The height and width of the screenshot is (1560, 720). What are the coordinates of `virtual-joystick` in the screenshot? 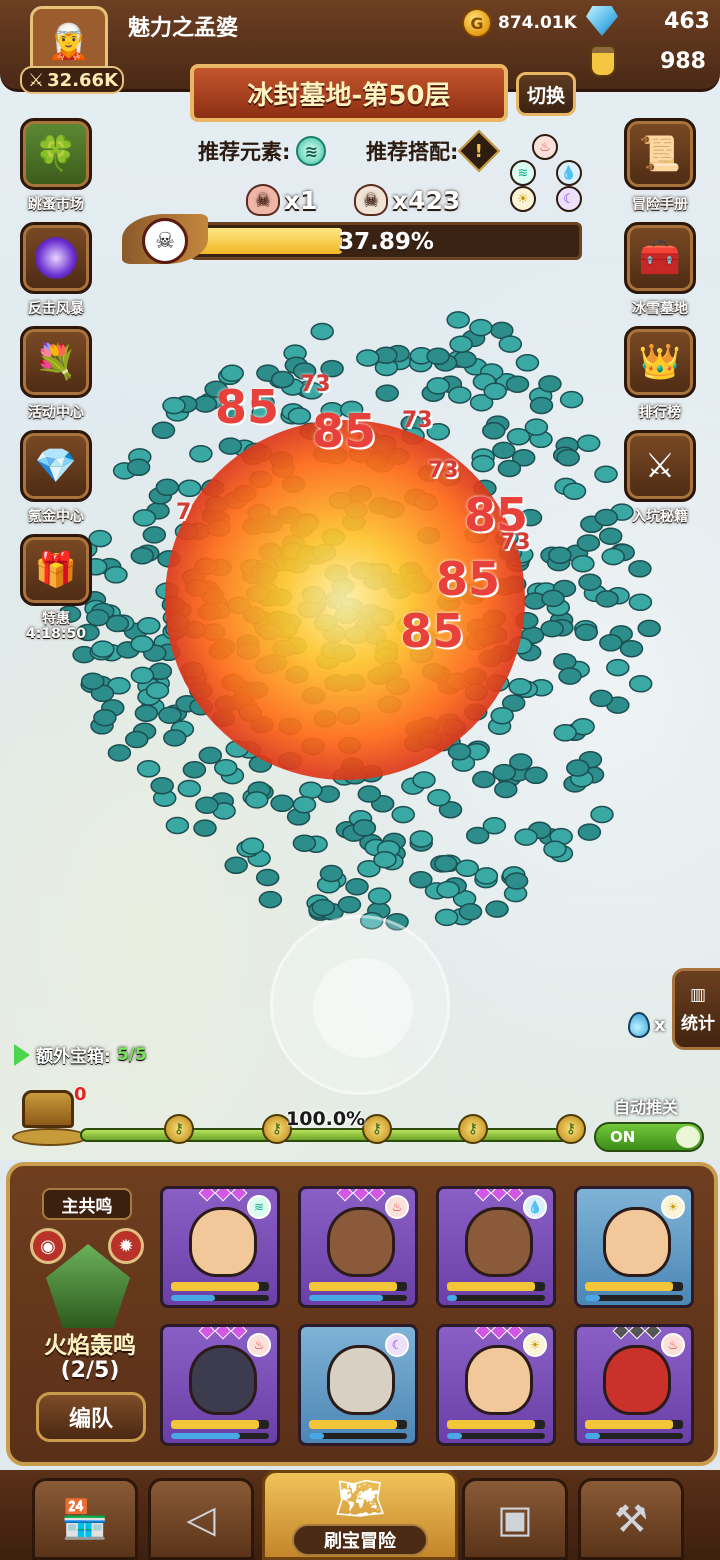 It's located at (360, 1005).